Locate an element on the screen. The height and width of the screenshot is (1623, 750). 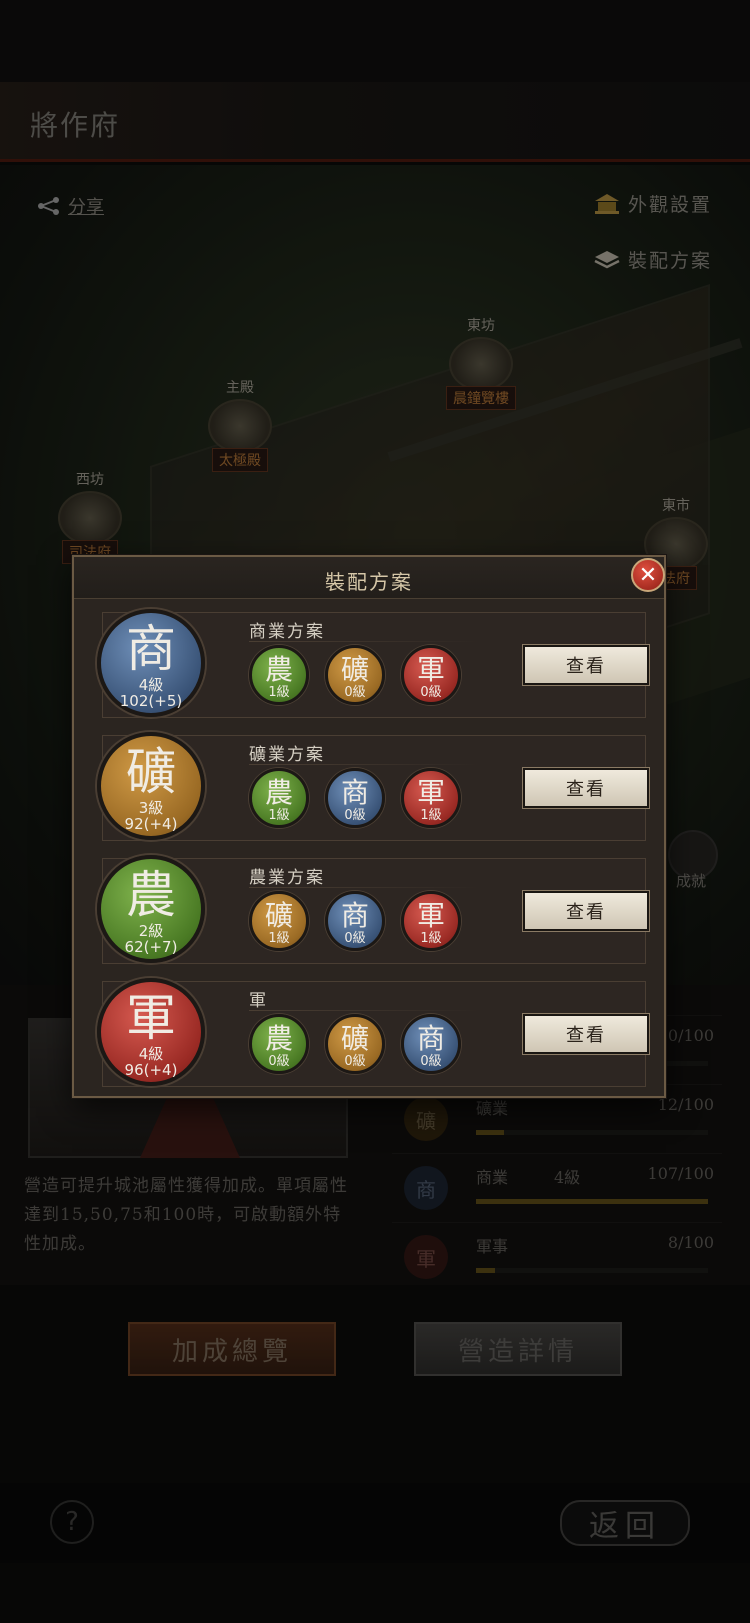
orb-score: 102(+5) is located at coordinates (151, 701).